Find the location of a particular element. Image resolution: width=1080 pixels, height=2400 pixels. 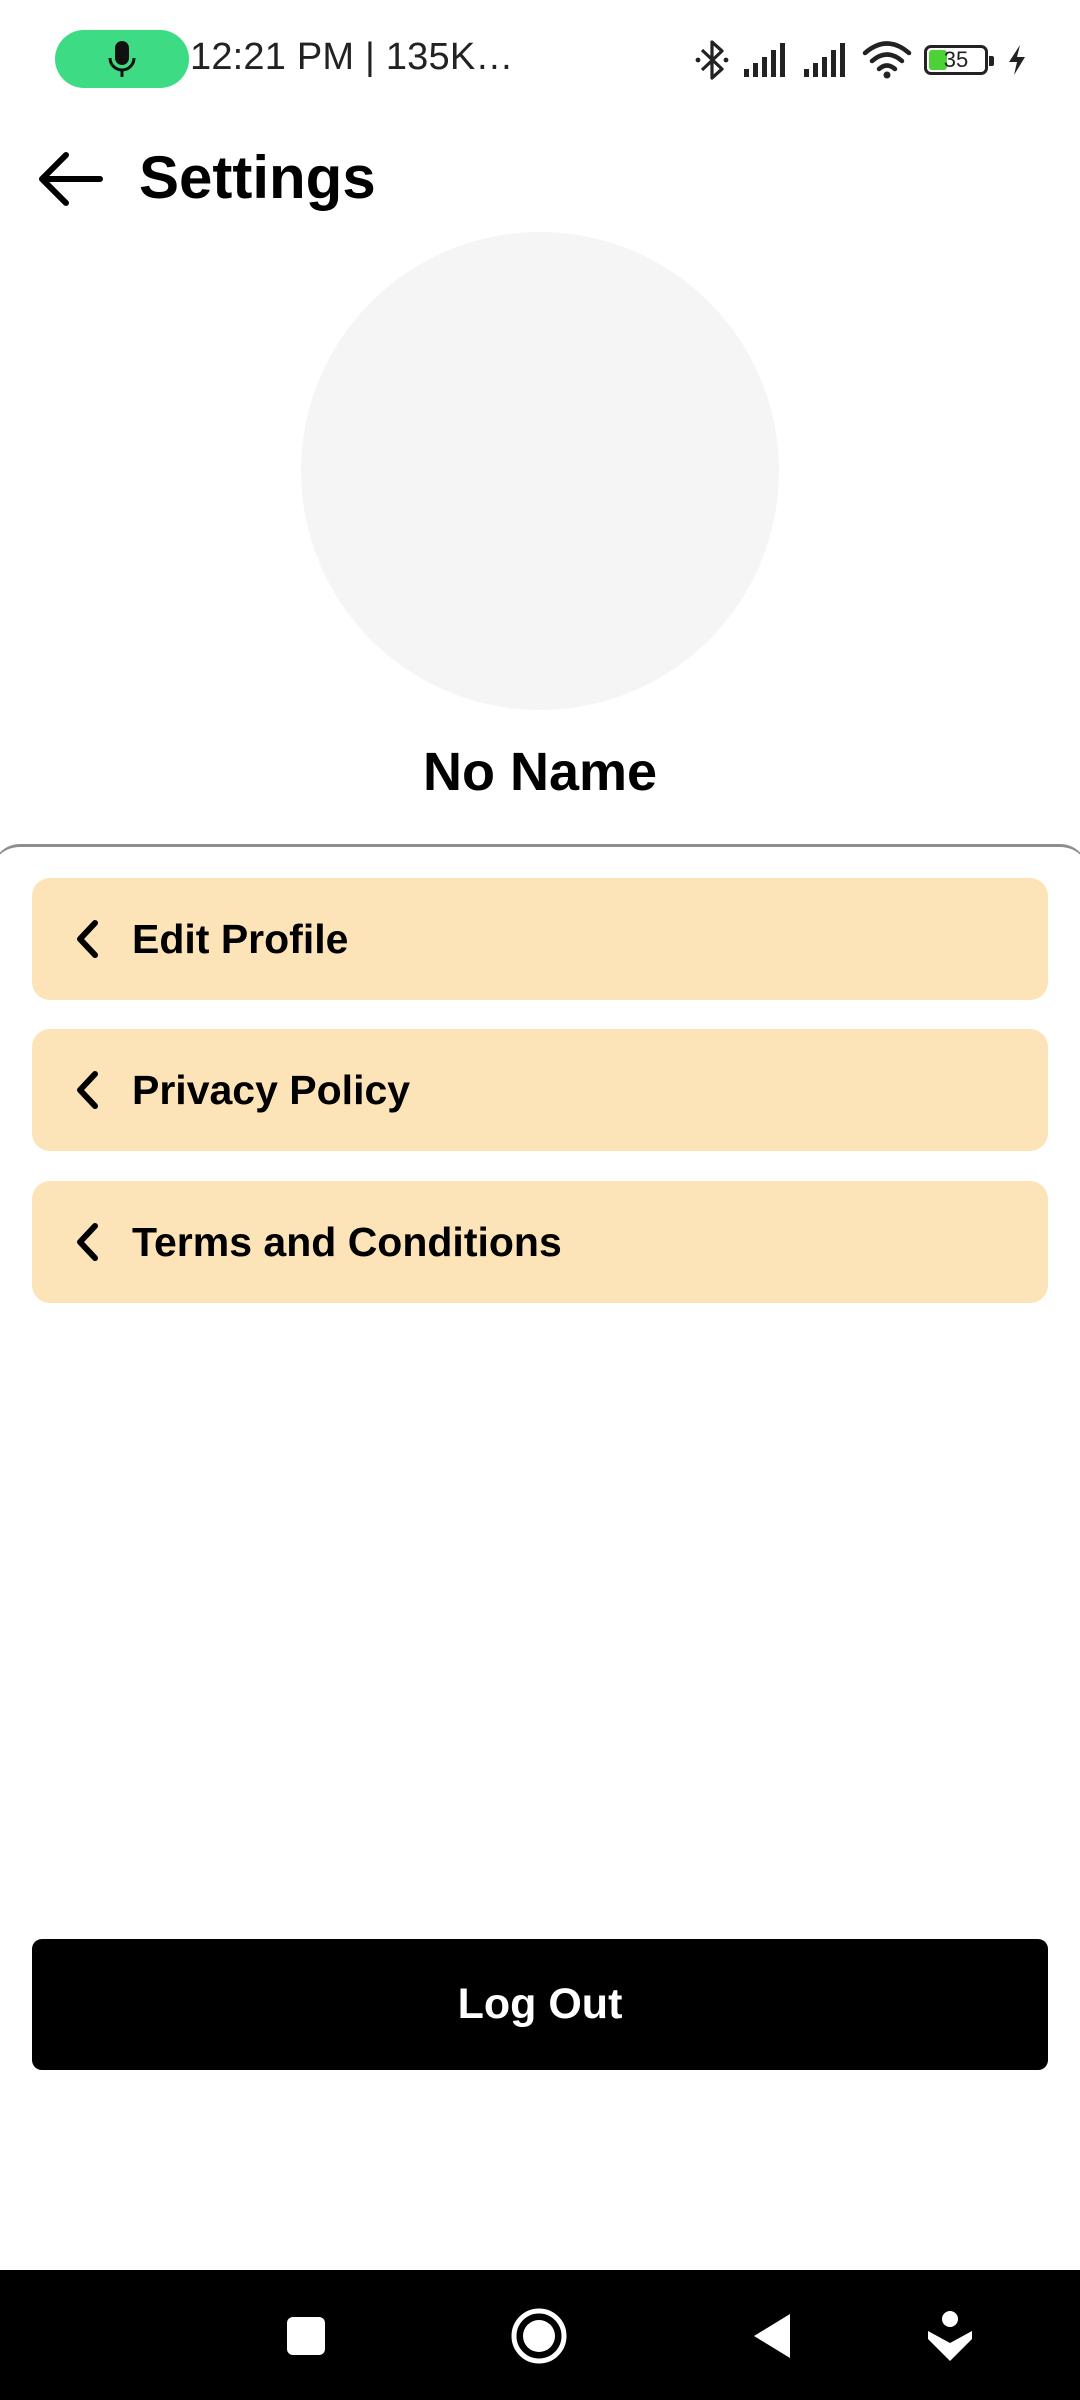

back-icon is located at coordinates (772, 2336).